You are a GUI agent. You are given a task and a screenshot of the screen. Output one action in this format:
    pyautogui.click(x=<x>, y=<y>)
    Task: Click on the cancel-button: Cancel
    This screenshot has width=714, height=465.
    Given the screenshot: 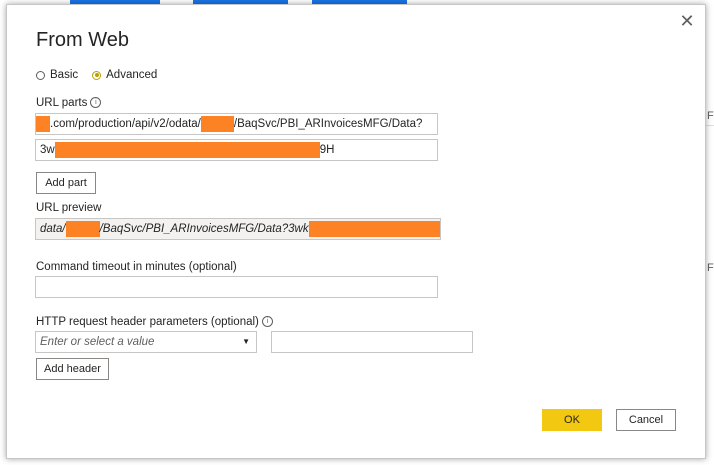 What is the action you would take?
    pyautogui.click(x=646, y=420)
    